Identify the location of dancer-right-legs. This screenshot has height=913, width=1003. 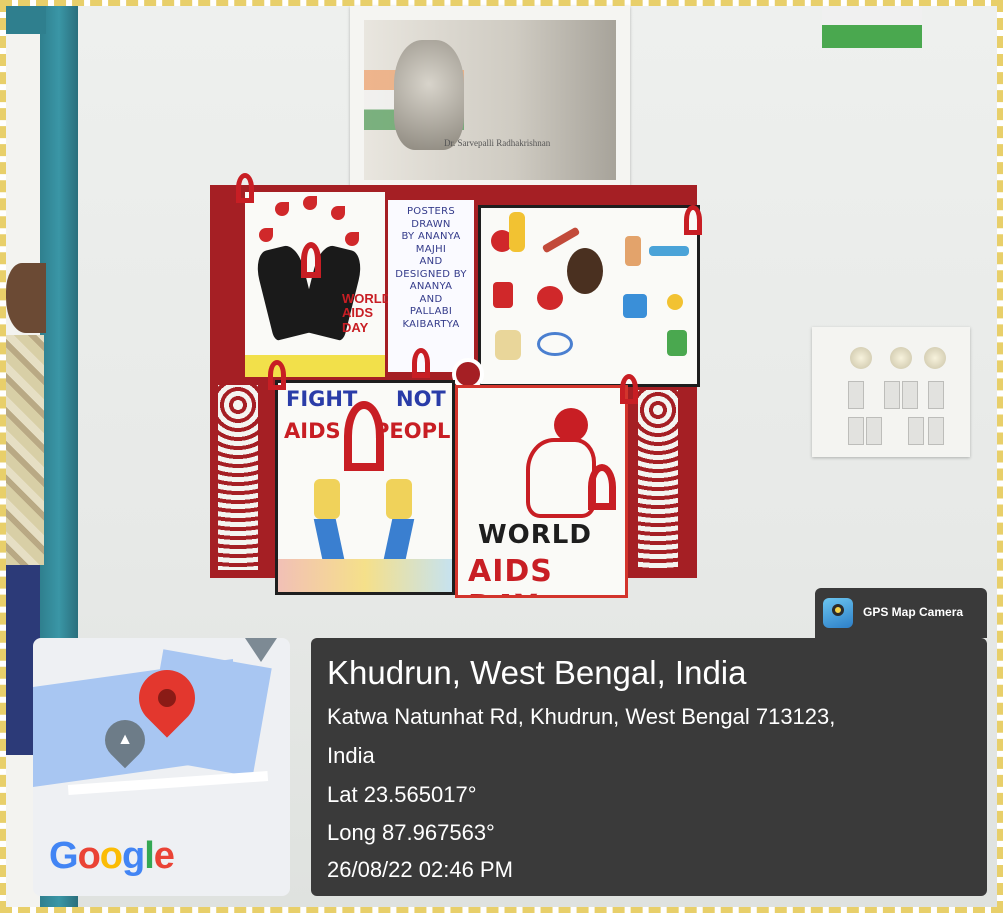
(399, 539).